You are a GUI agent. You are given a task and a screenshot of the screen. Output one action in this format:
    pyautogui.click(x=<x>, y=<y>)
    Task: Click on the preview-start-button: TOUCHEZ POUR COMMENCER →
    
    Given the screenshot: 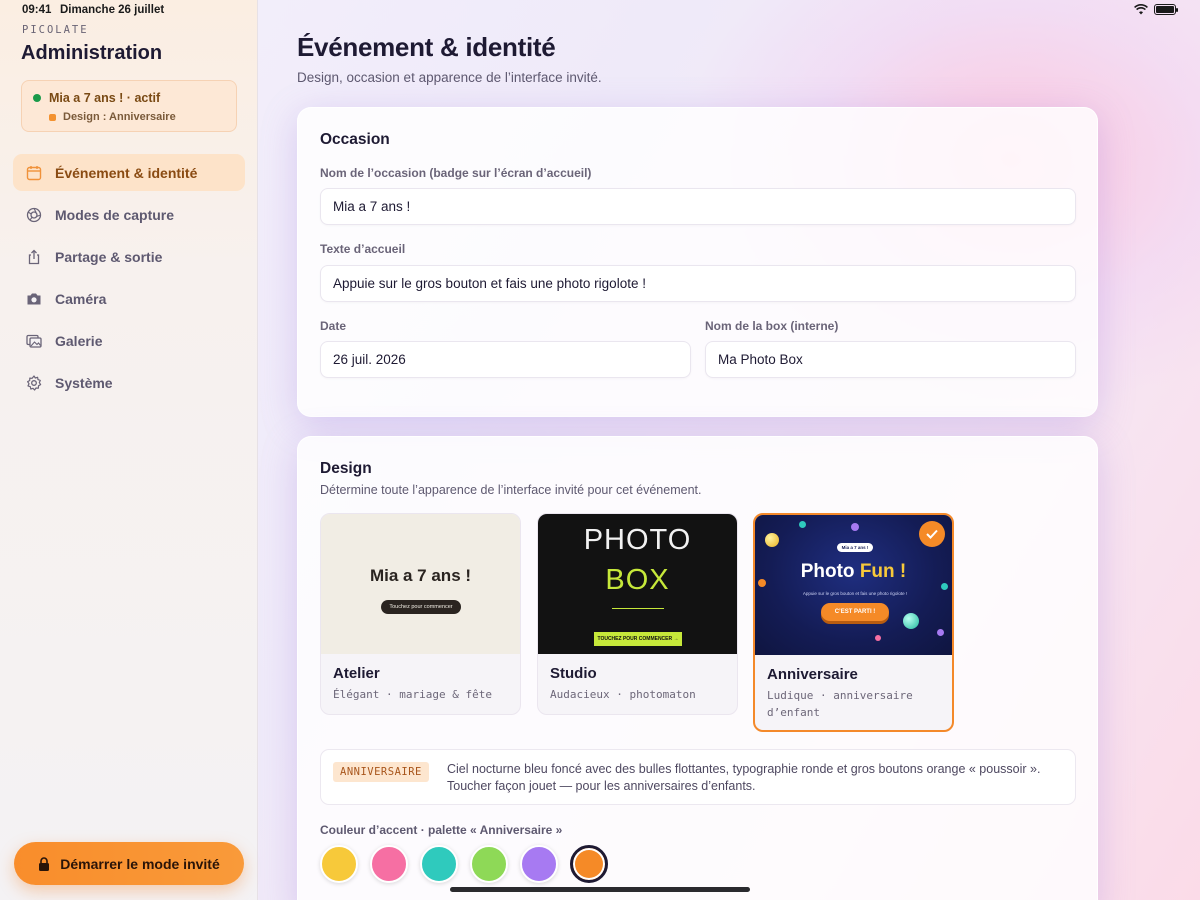 What is the action you would take?
    pyautogui.click(x=638, y=639)
    